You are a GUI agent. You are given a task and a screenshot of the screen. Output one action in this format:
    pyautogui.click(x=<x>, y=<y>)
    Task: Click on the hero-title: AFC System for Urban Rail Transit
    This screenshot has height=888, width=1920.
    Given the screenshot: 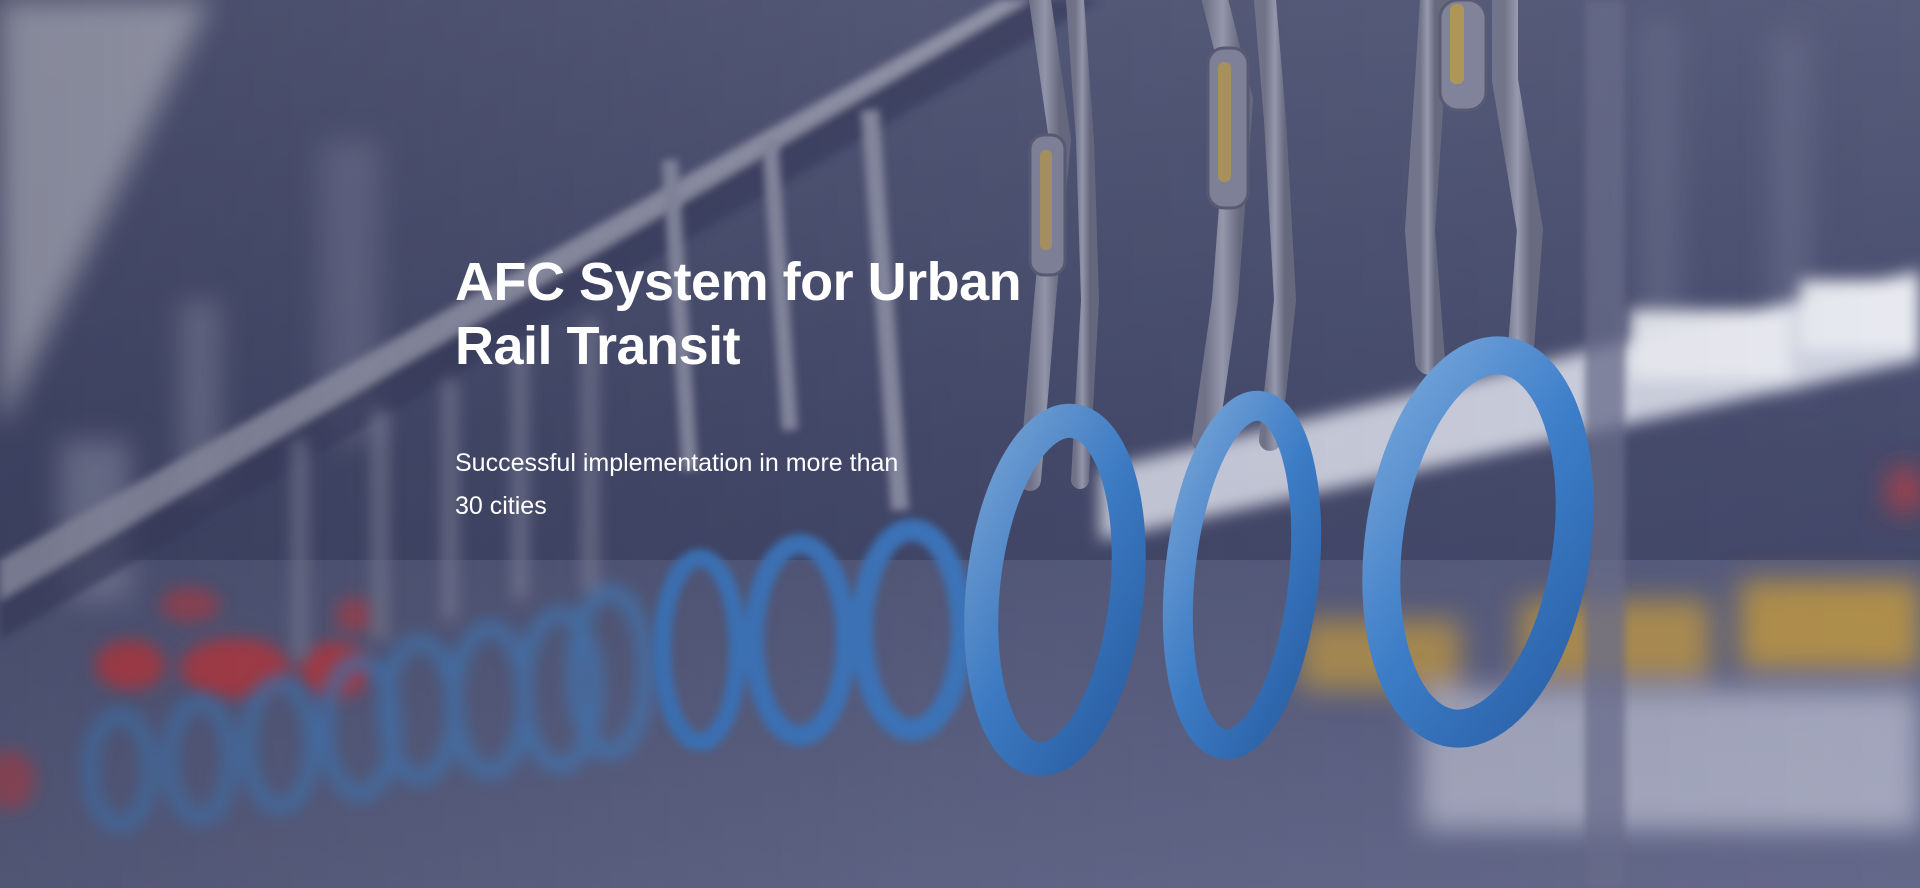 What is the action you would take?
    pyautogui.click(x=738, y=314)
    